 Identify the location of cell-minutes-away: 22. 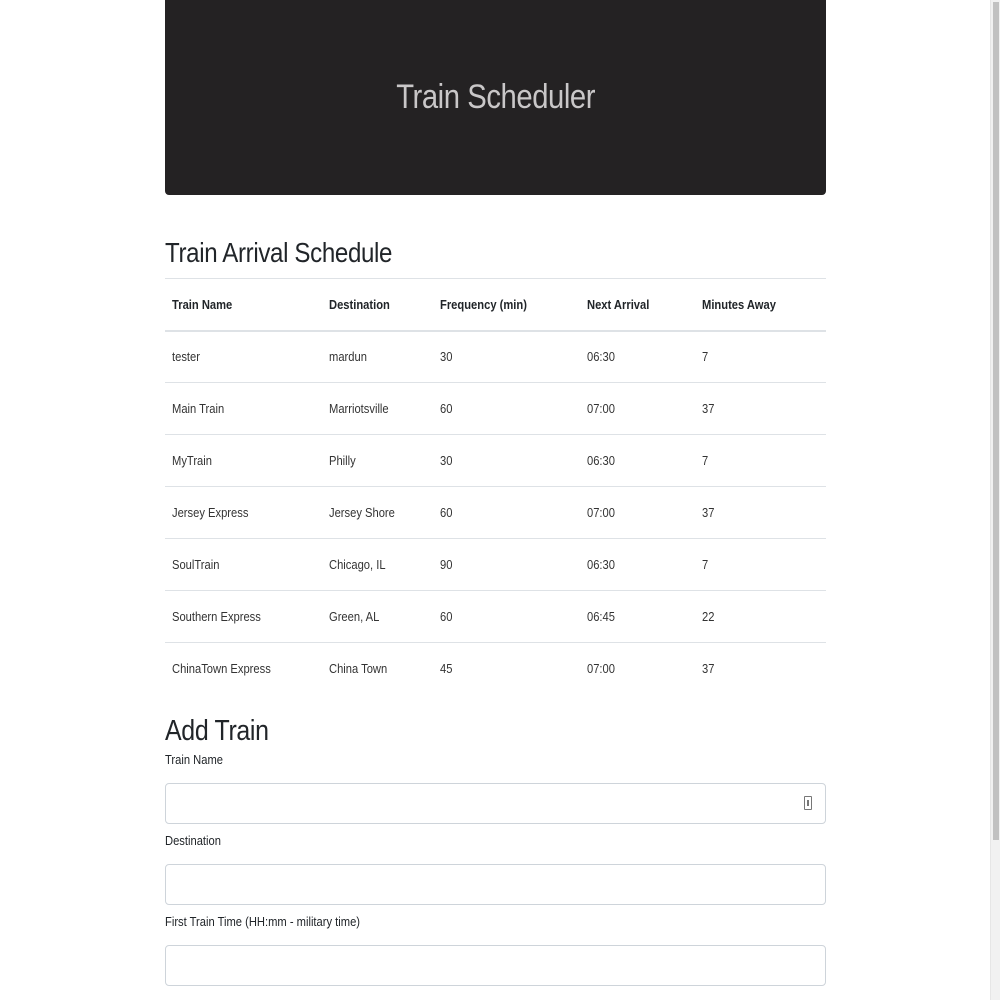
(760, 616).